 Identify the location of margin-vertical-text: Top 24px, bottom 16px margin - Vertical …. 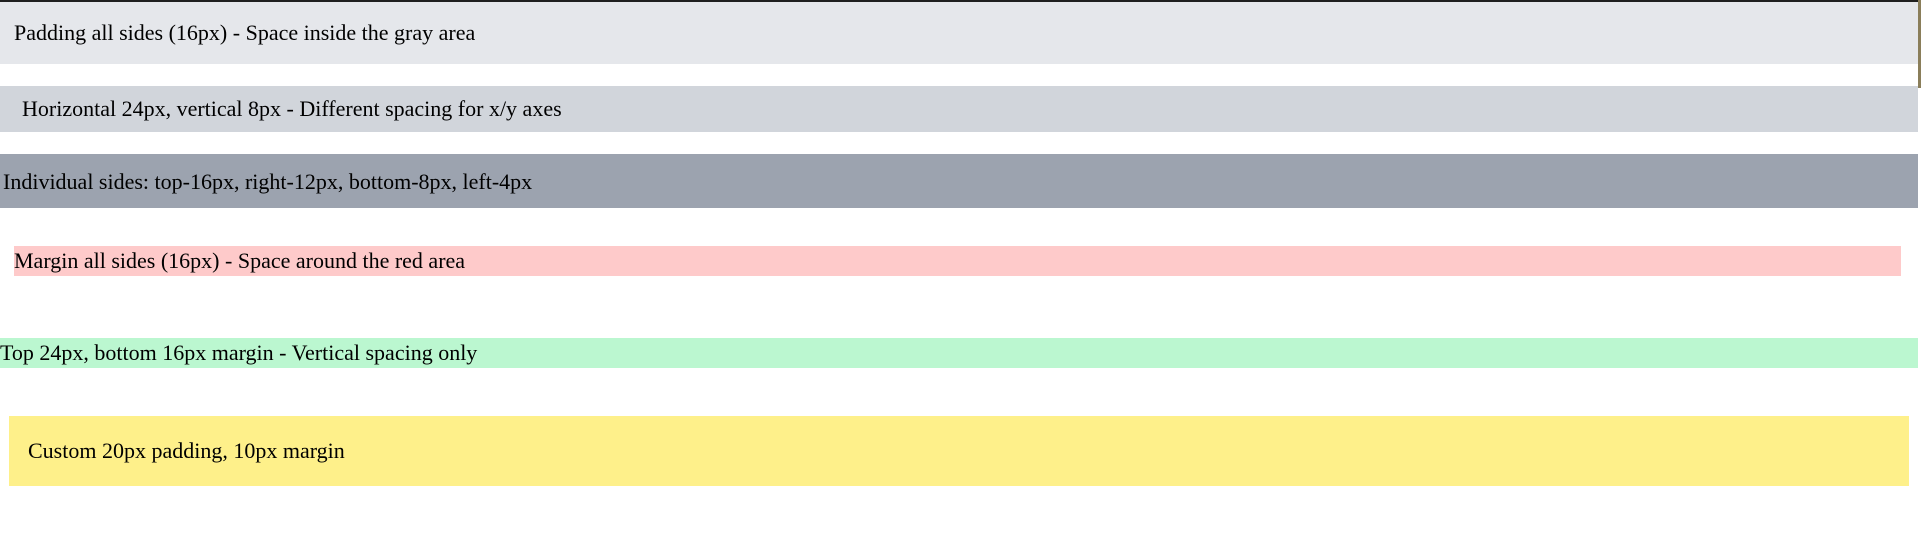
(239, 352).